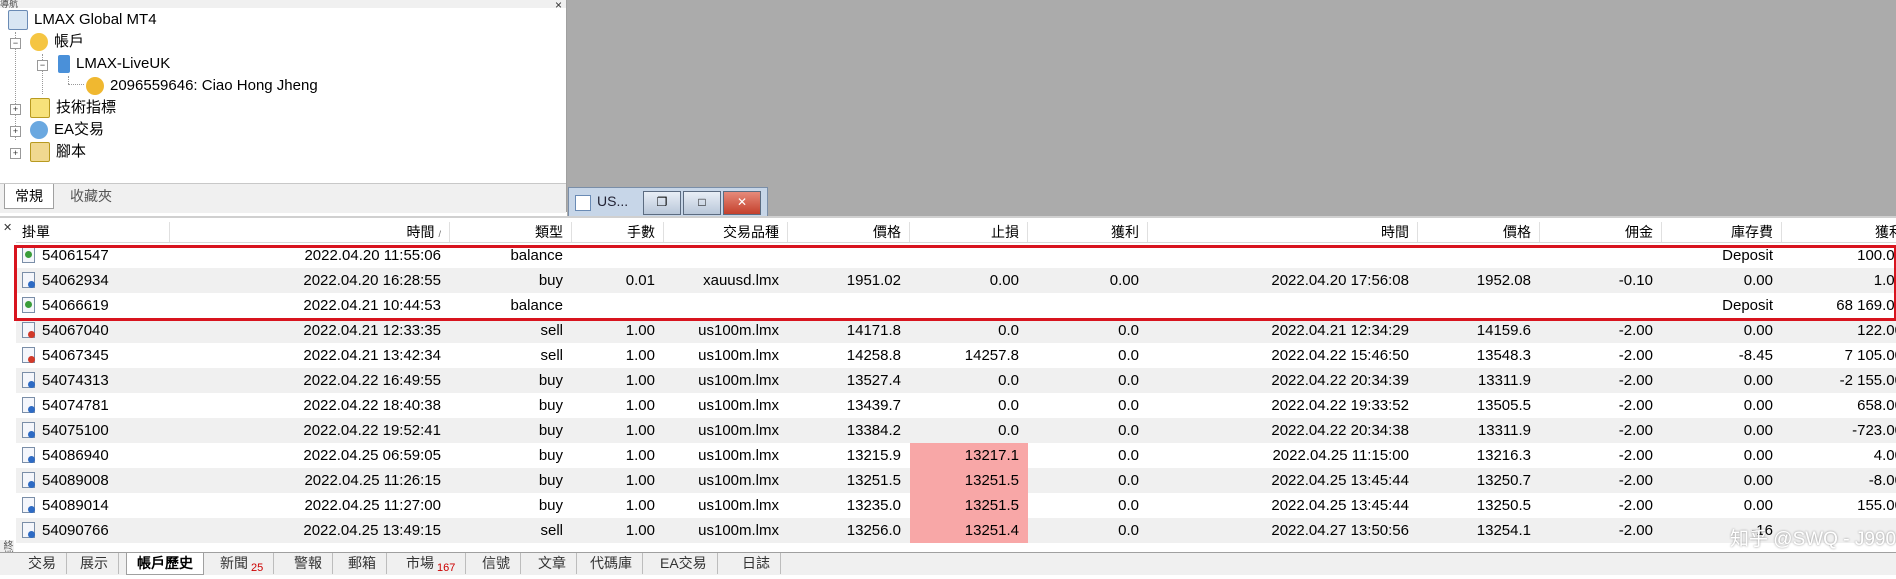 This screenshot has width=1896, height=579. What do you see at coordinates (618, 232) in the screenshot?
I see `column-header-size: 手數` at bounding box center [618, 232].